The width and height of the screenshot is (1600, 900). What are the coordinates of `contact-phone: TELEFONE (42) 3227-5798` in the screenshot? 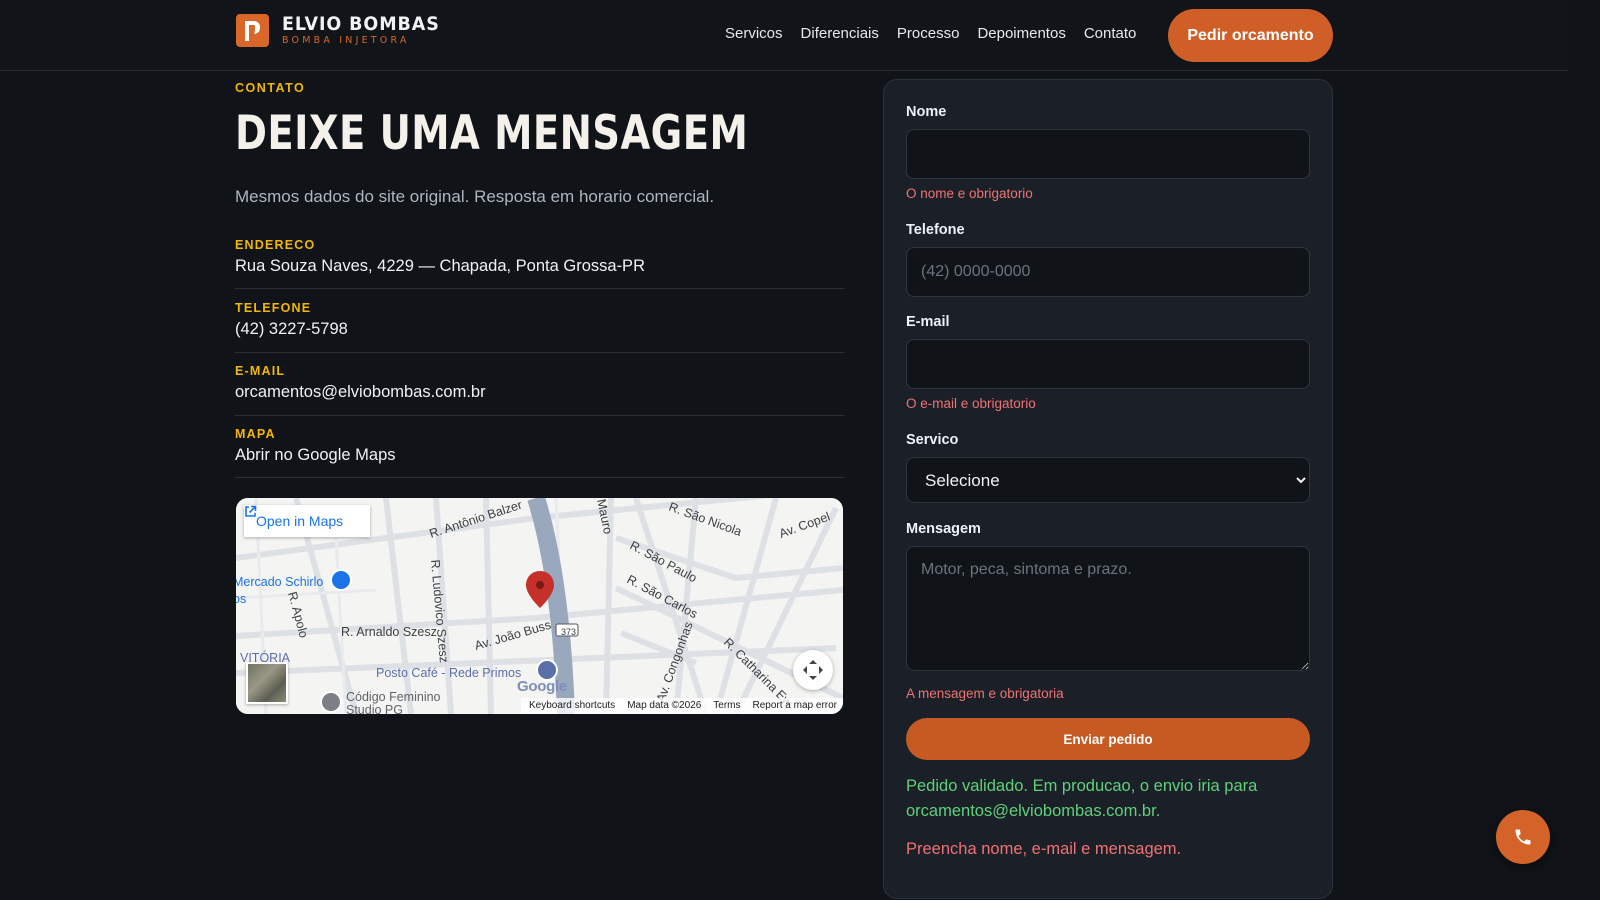 It's located at (539, 327).